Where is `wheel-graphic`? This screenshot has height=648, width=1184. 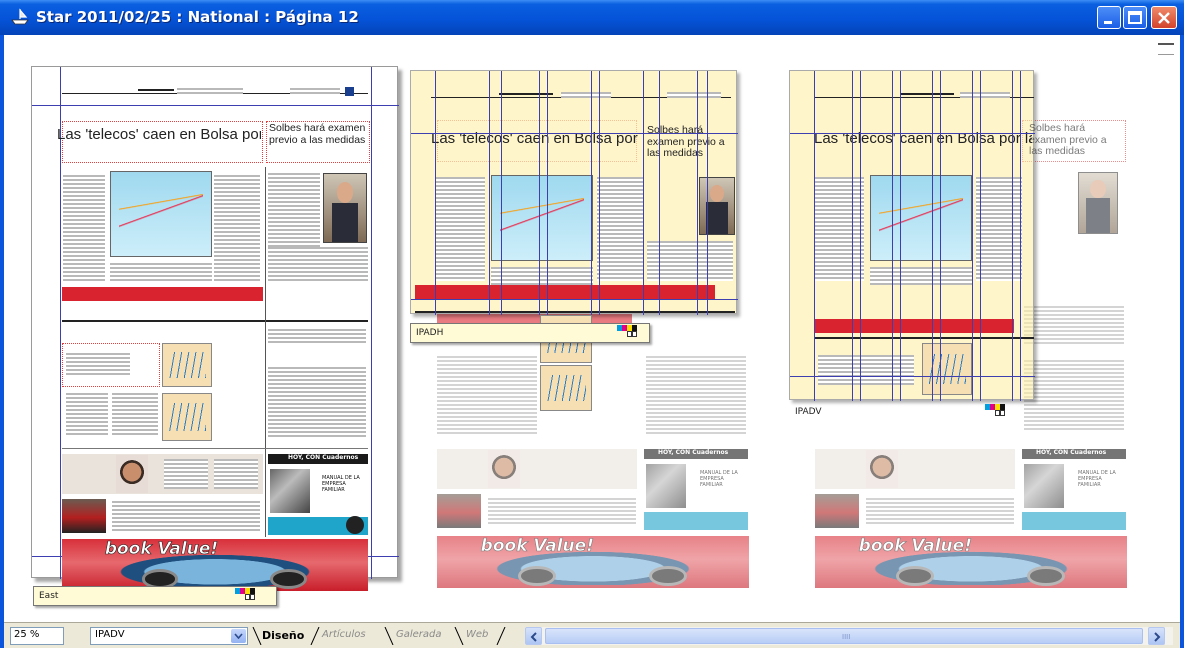 wheel-graphic is located at coordinates (668, 576).